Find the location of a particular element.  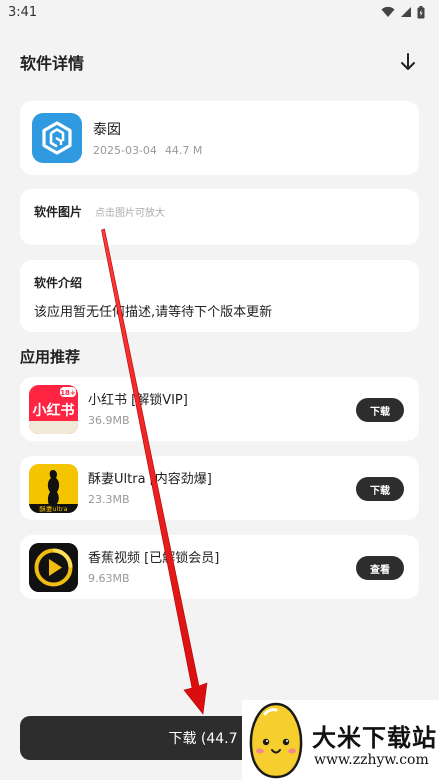

recommend-item-size: 9.63MB is located at coordinates (109, 578).